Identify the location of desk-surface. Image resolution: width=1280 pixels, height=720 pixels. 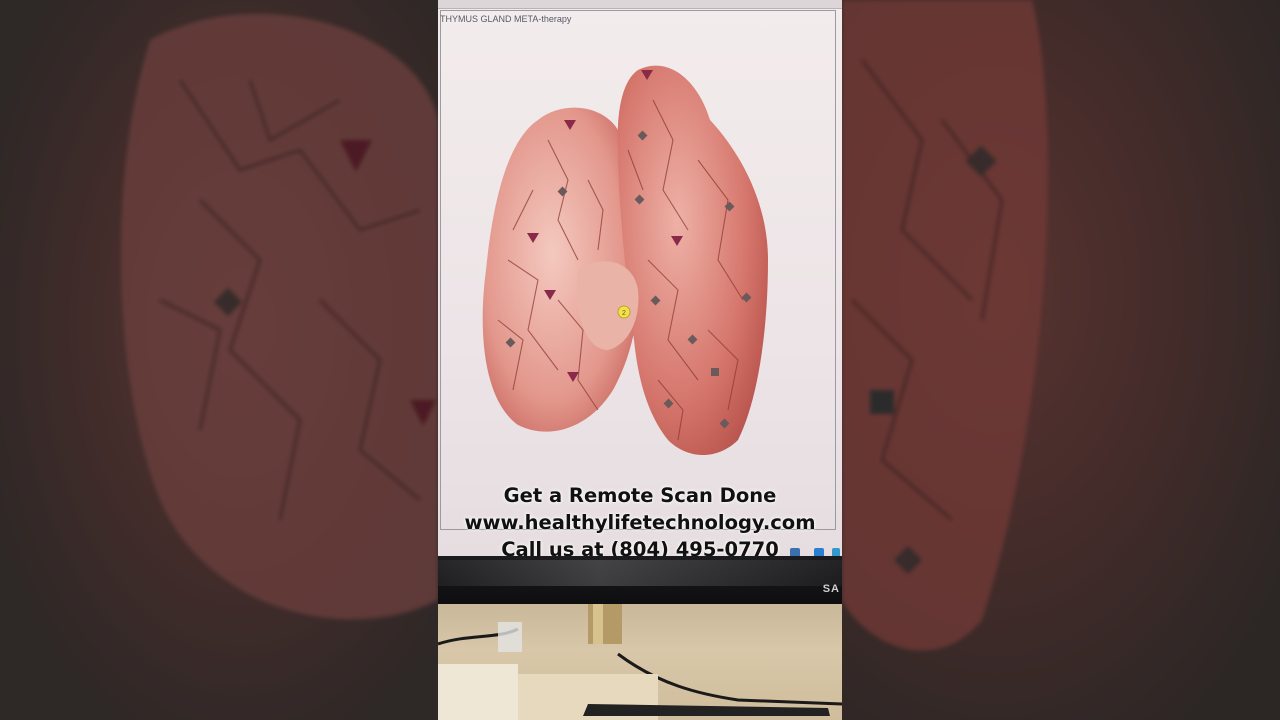
(640, 662).